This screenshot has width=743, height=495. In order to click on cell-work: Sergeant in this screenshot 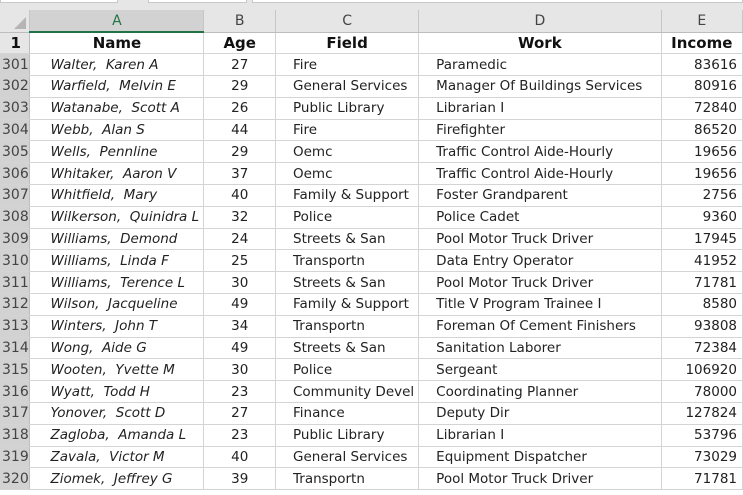, I will do `click(540, 370)`.